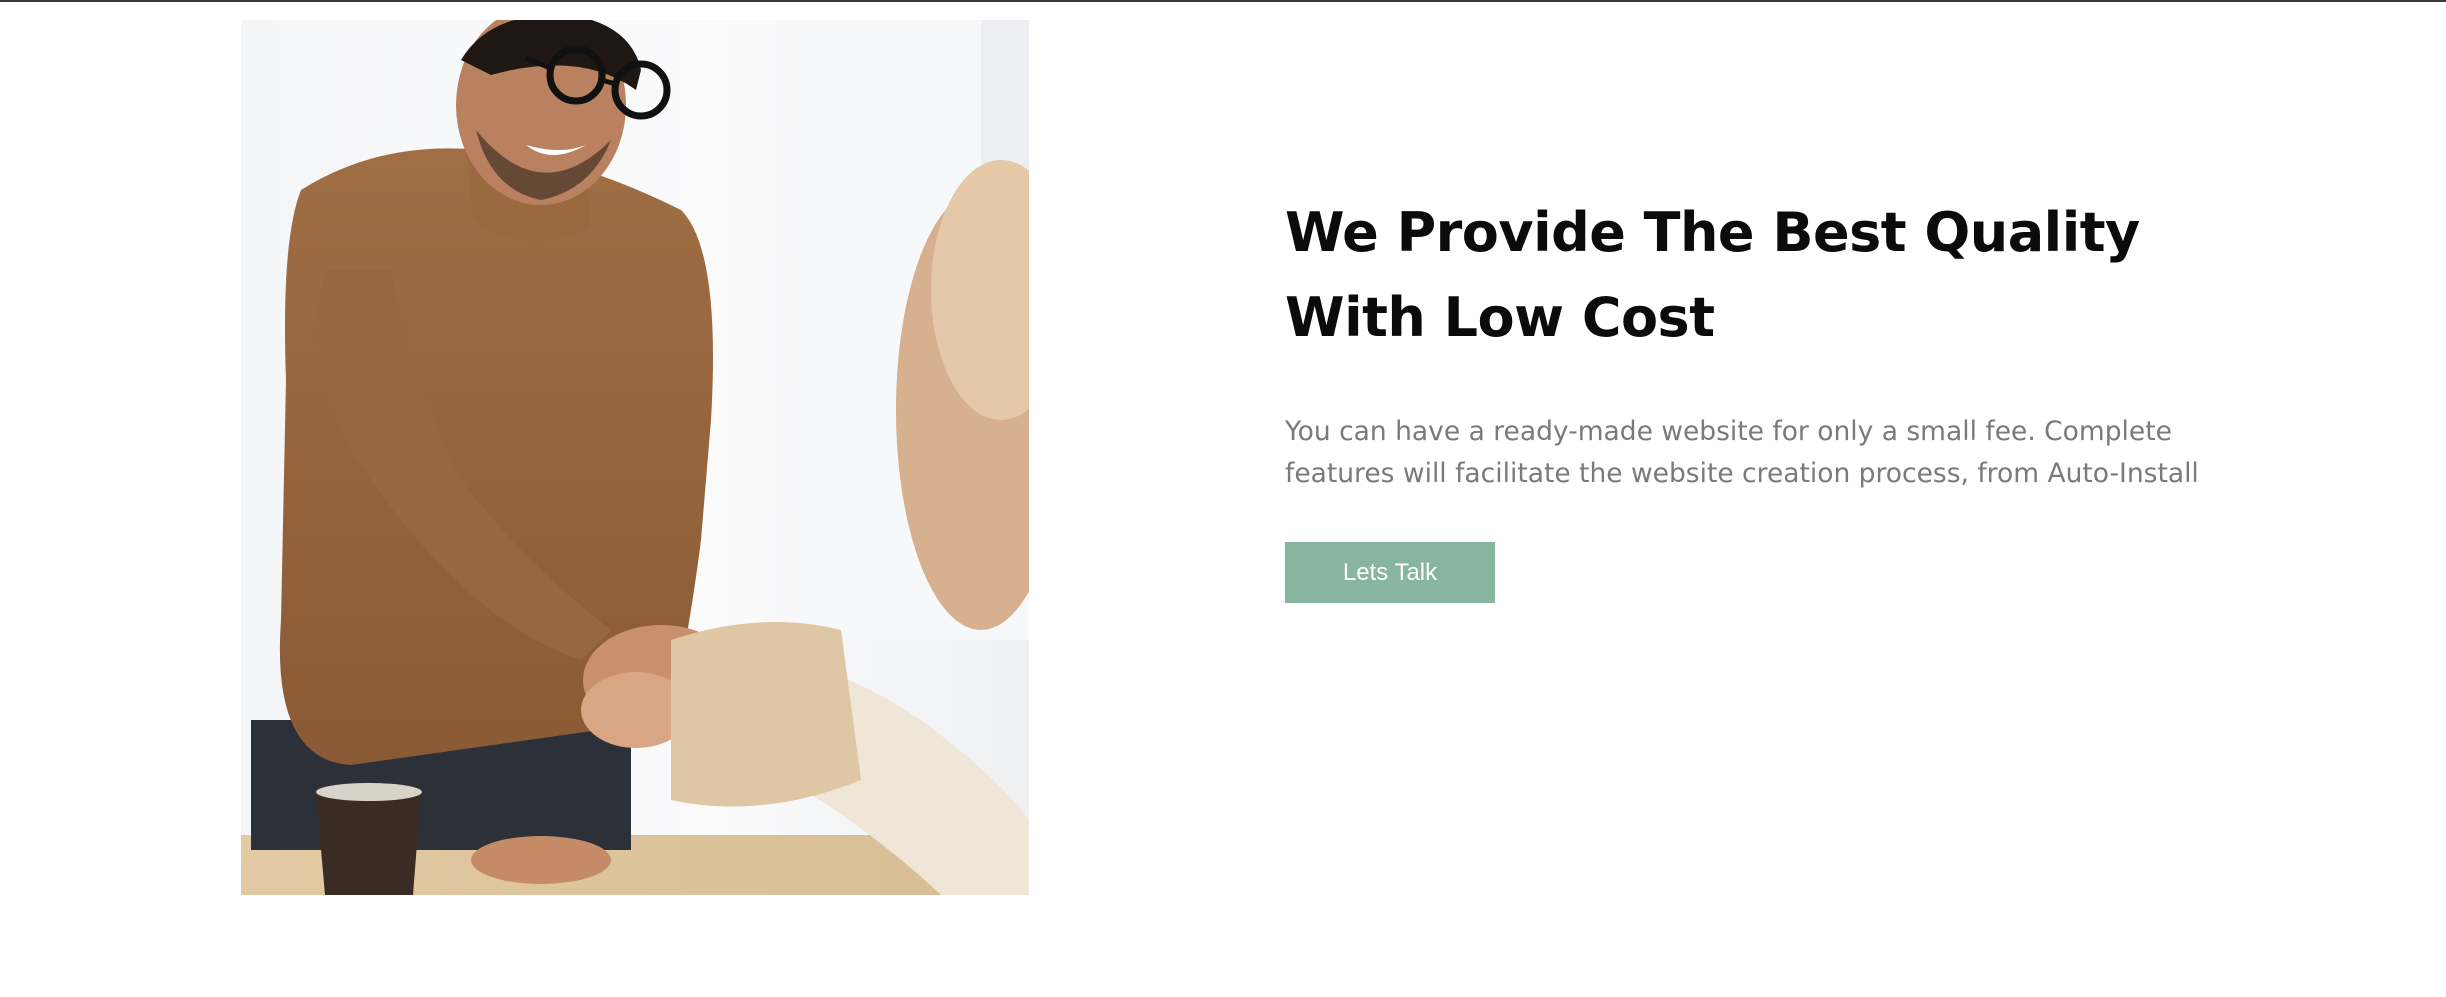  I want to click on lets-talk-button: Lets Talk, so click(1390, 572).